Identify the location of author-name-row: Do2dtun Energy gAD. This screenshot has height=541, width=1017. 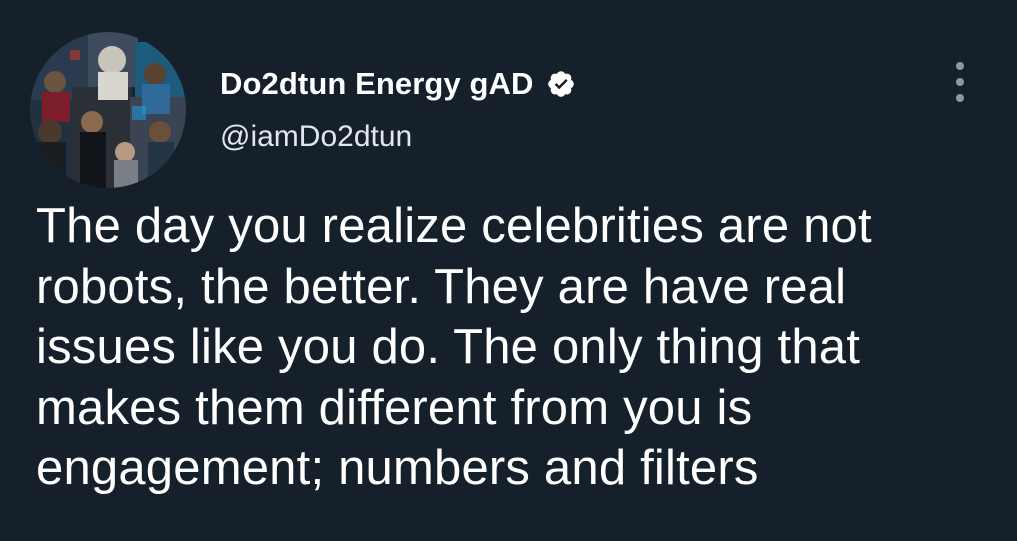
(398, 84).